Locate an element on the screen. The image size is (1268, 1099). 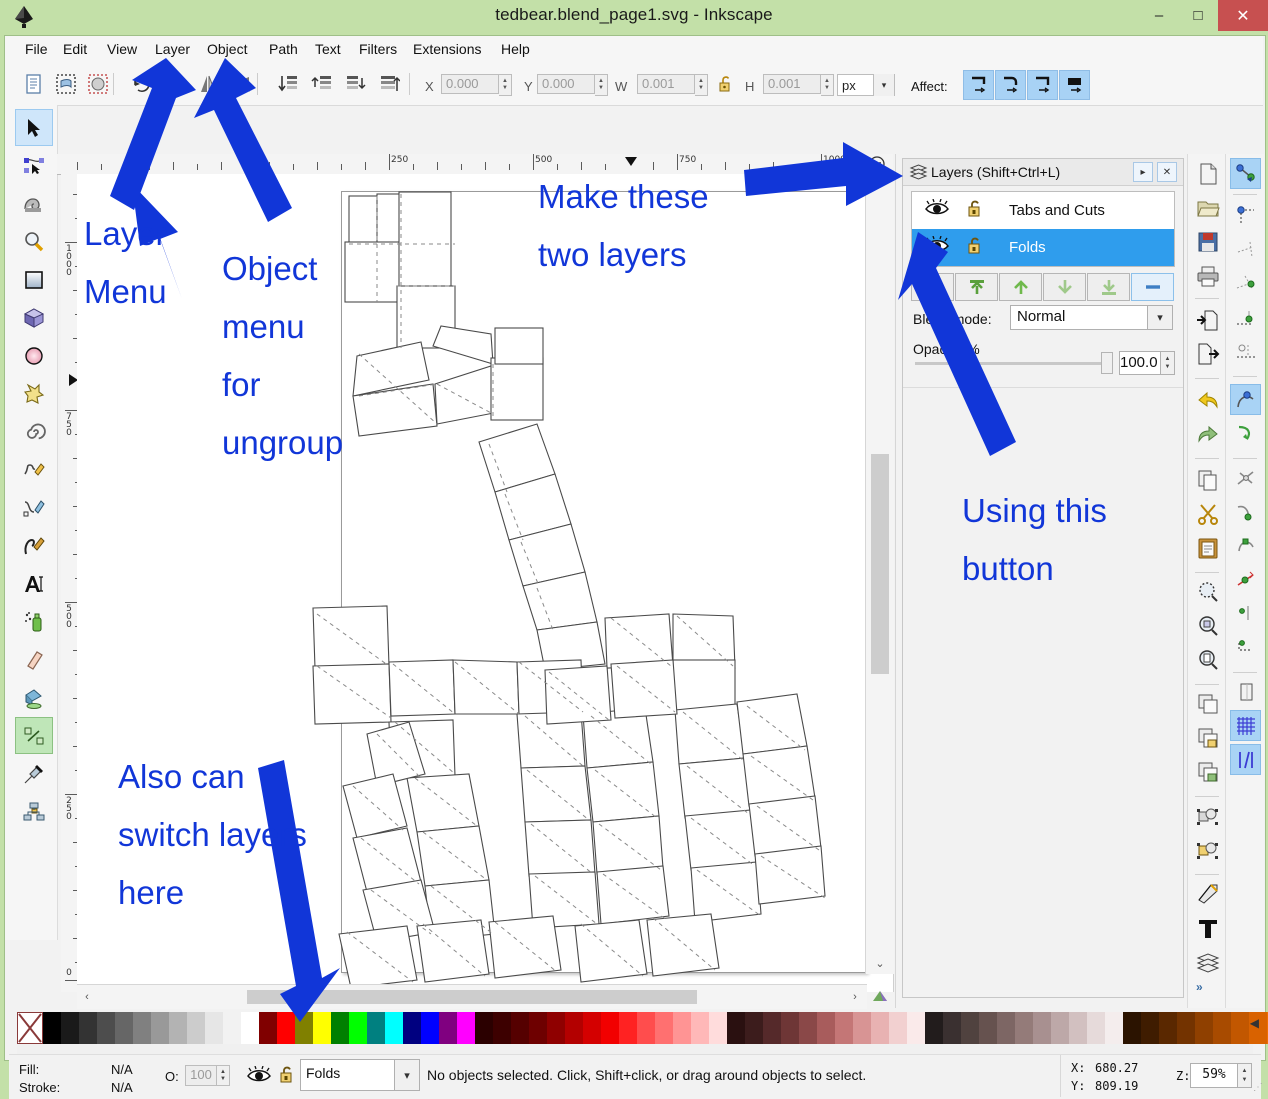
h-stepper: ▲ ▼ is located at coordinates (827, 85).